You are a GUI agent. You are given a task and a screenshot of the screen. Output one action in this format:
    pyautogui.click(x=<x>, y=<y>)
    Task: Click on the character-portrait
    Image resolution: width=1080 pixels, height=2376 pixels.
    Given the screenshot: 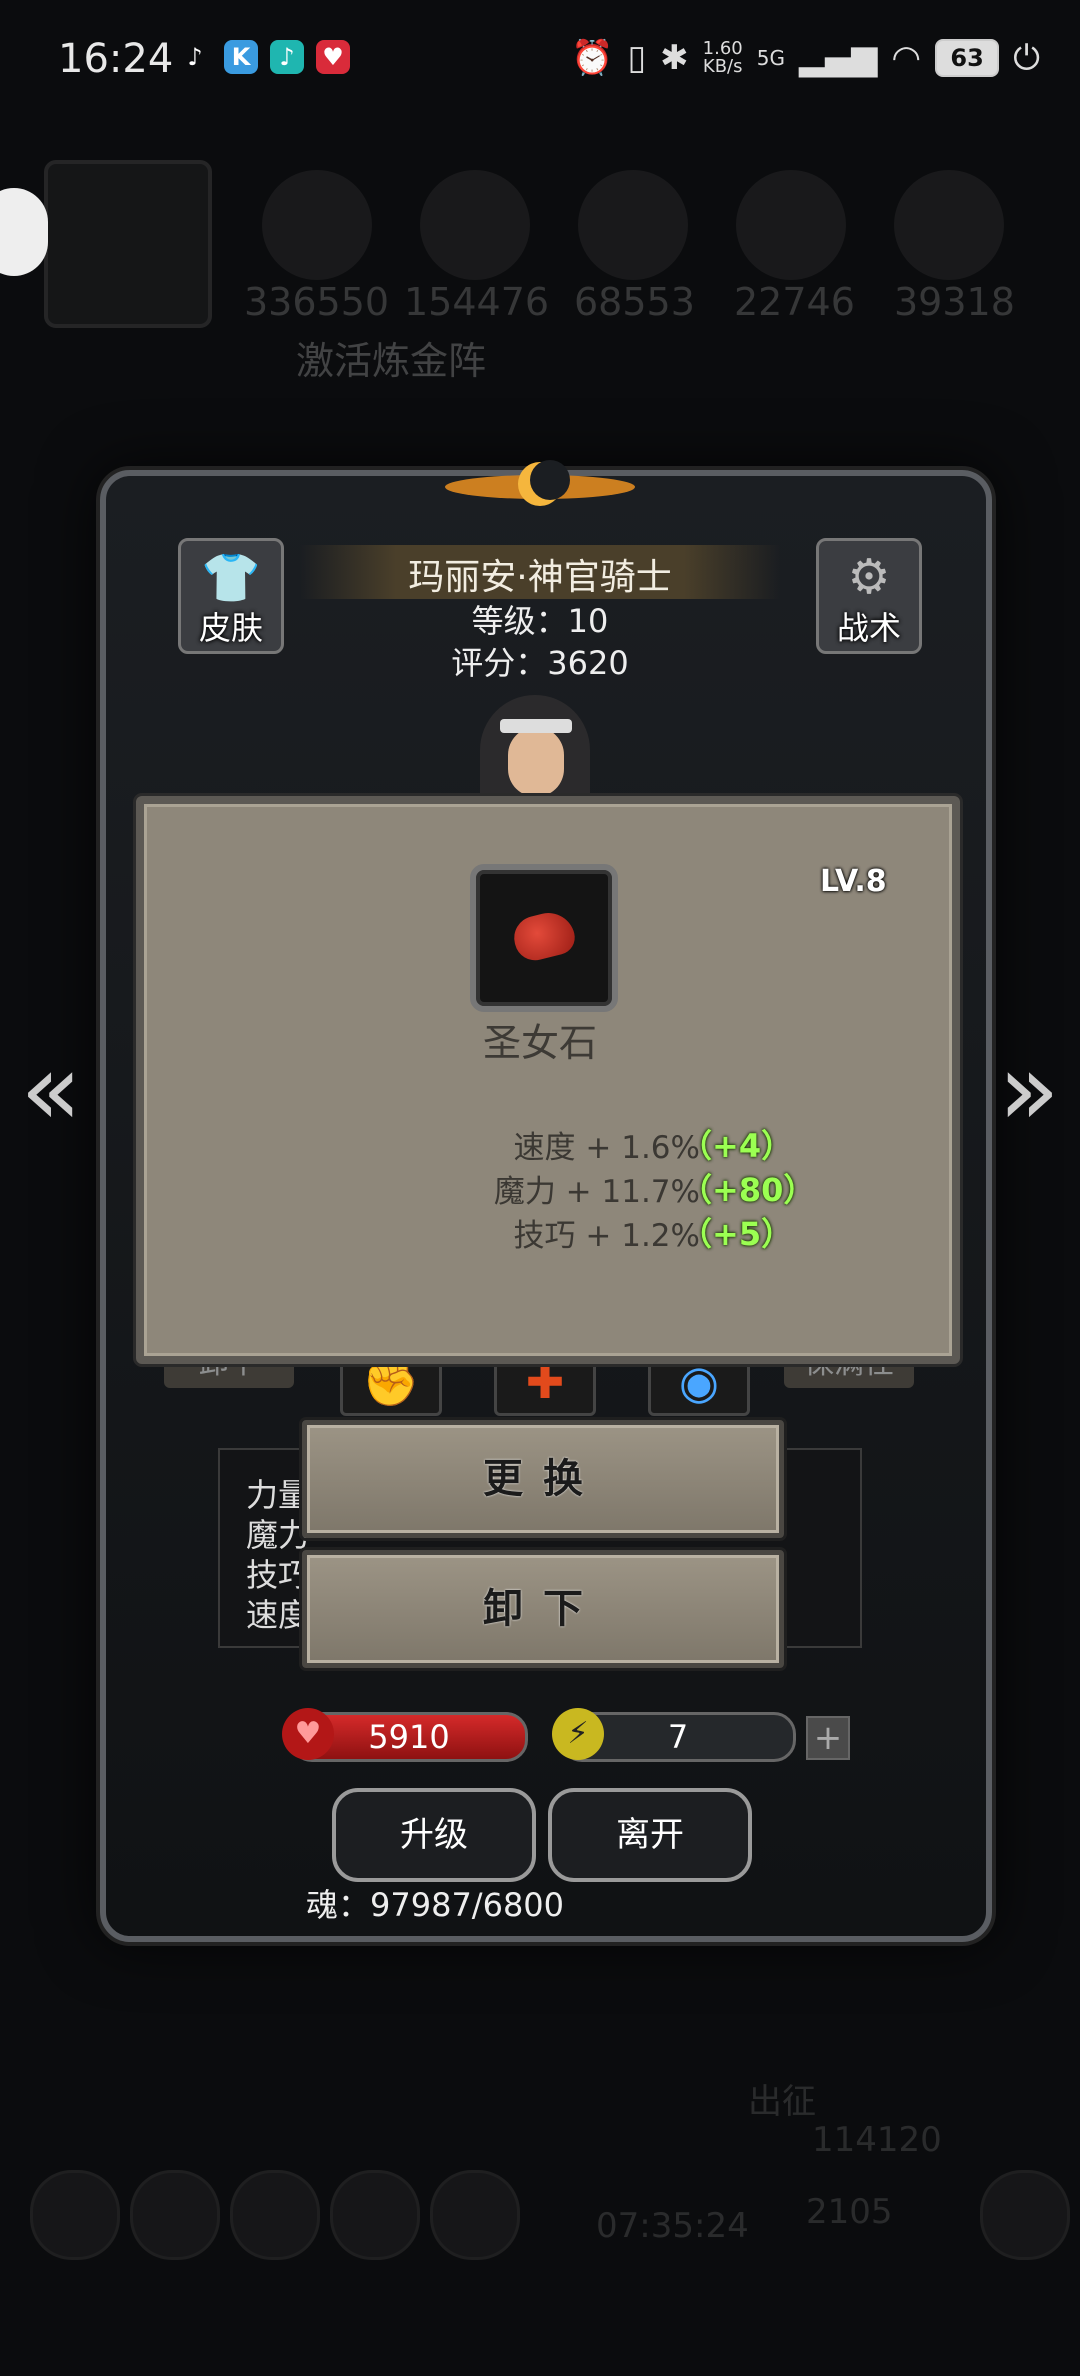 What is the action you would take?
    pyautogui.click(x=535, y=745)
    